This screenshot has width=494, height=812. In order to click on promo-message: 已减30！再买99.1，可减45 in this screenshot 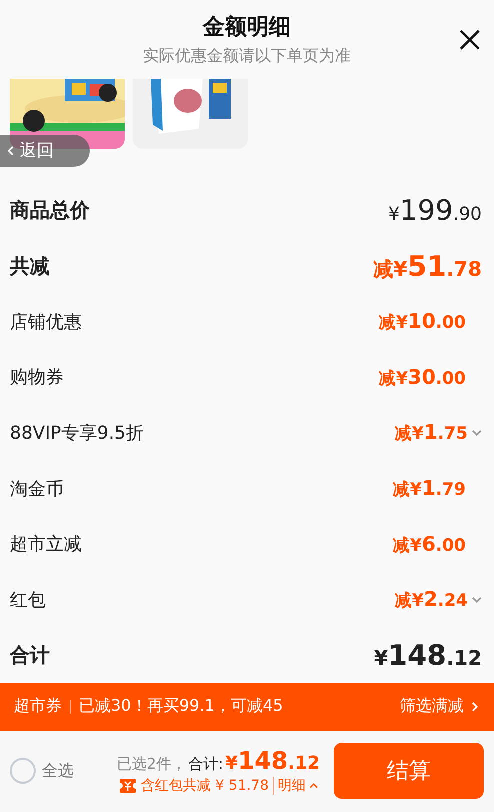, I will do `click(181, 707)`.